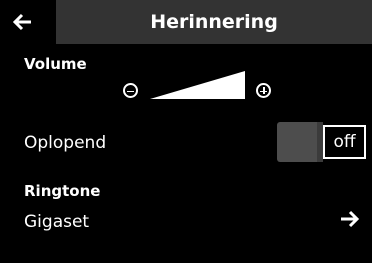  What do you see at coordinates (65, 143) in the screenshot?
I see `crescendo-label: Oplopend` at bounding box center [65, 143].